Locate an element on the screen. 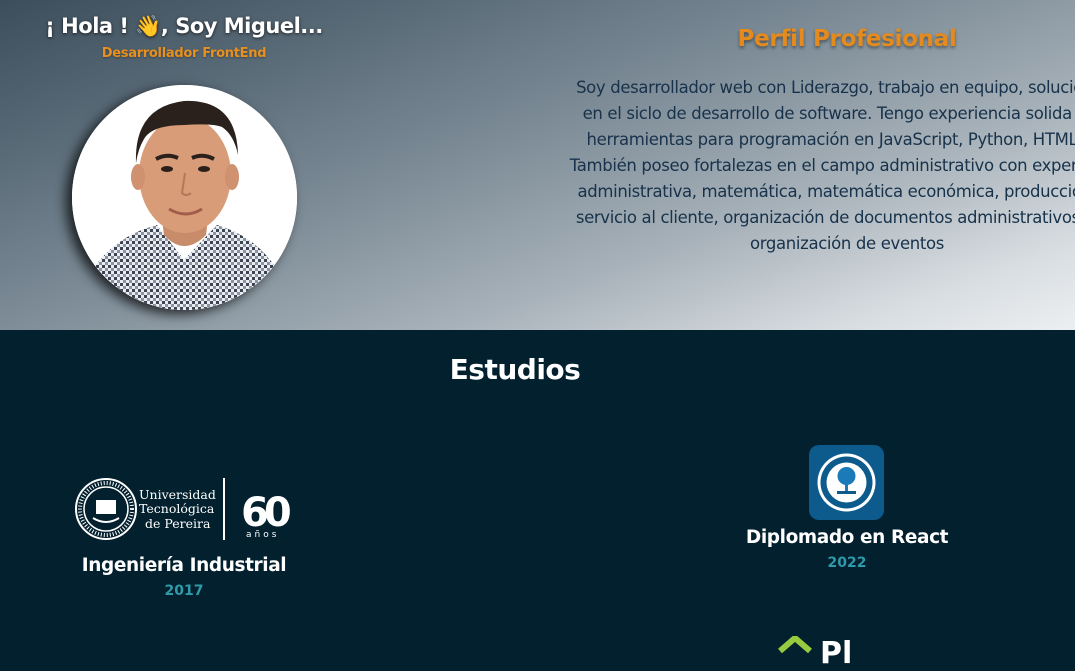 This screenshot has width=1075, height=671. utp-line-1: Universidad is located at coordinates (177, 494).